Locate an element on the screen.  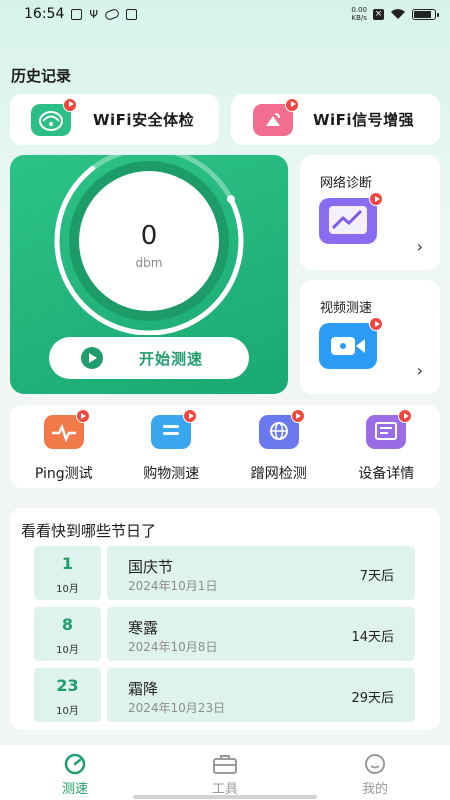
holiday-date-box: 8 10月 is located at coordinates (67, 634).